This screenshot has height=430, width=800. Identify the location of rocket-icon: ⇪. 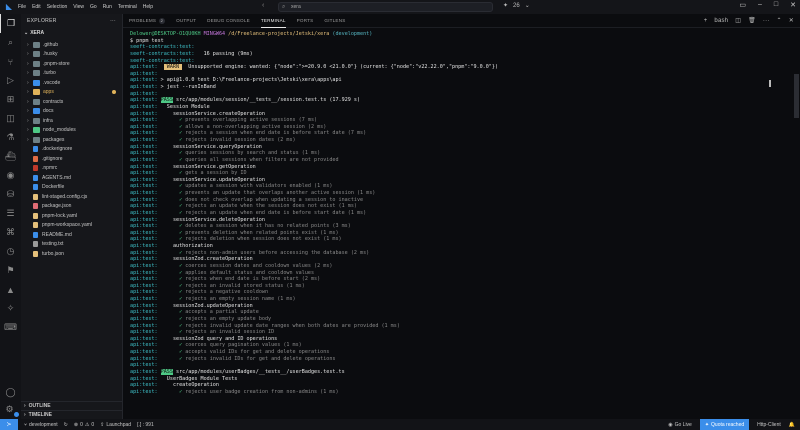
(102, 424).